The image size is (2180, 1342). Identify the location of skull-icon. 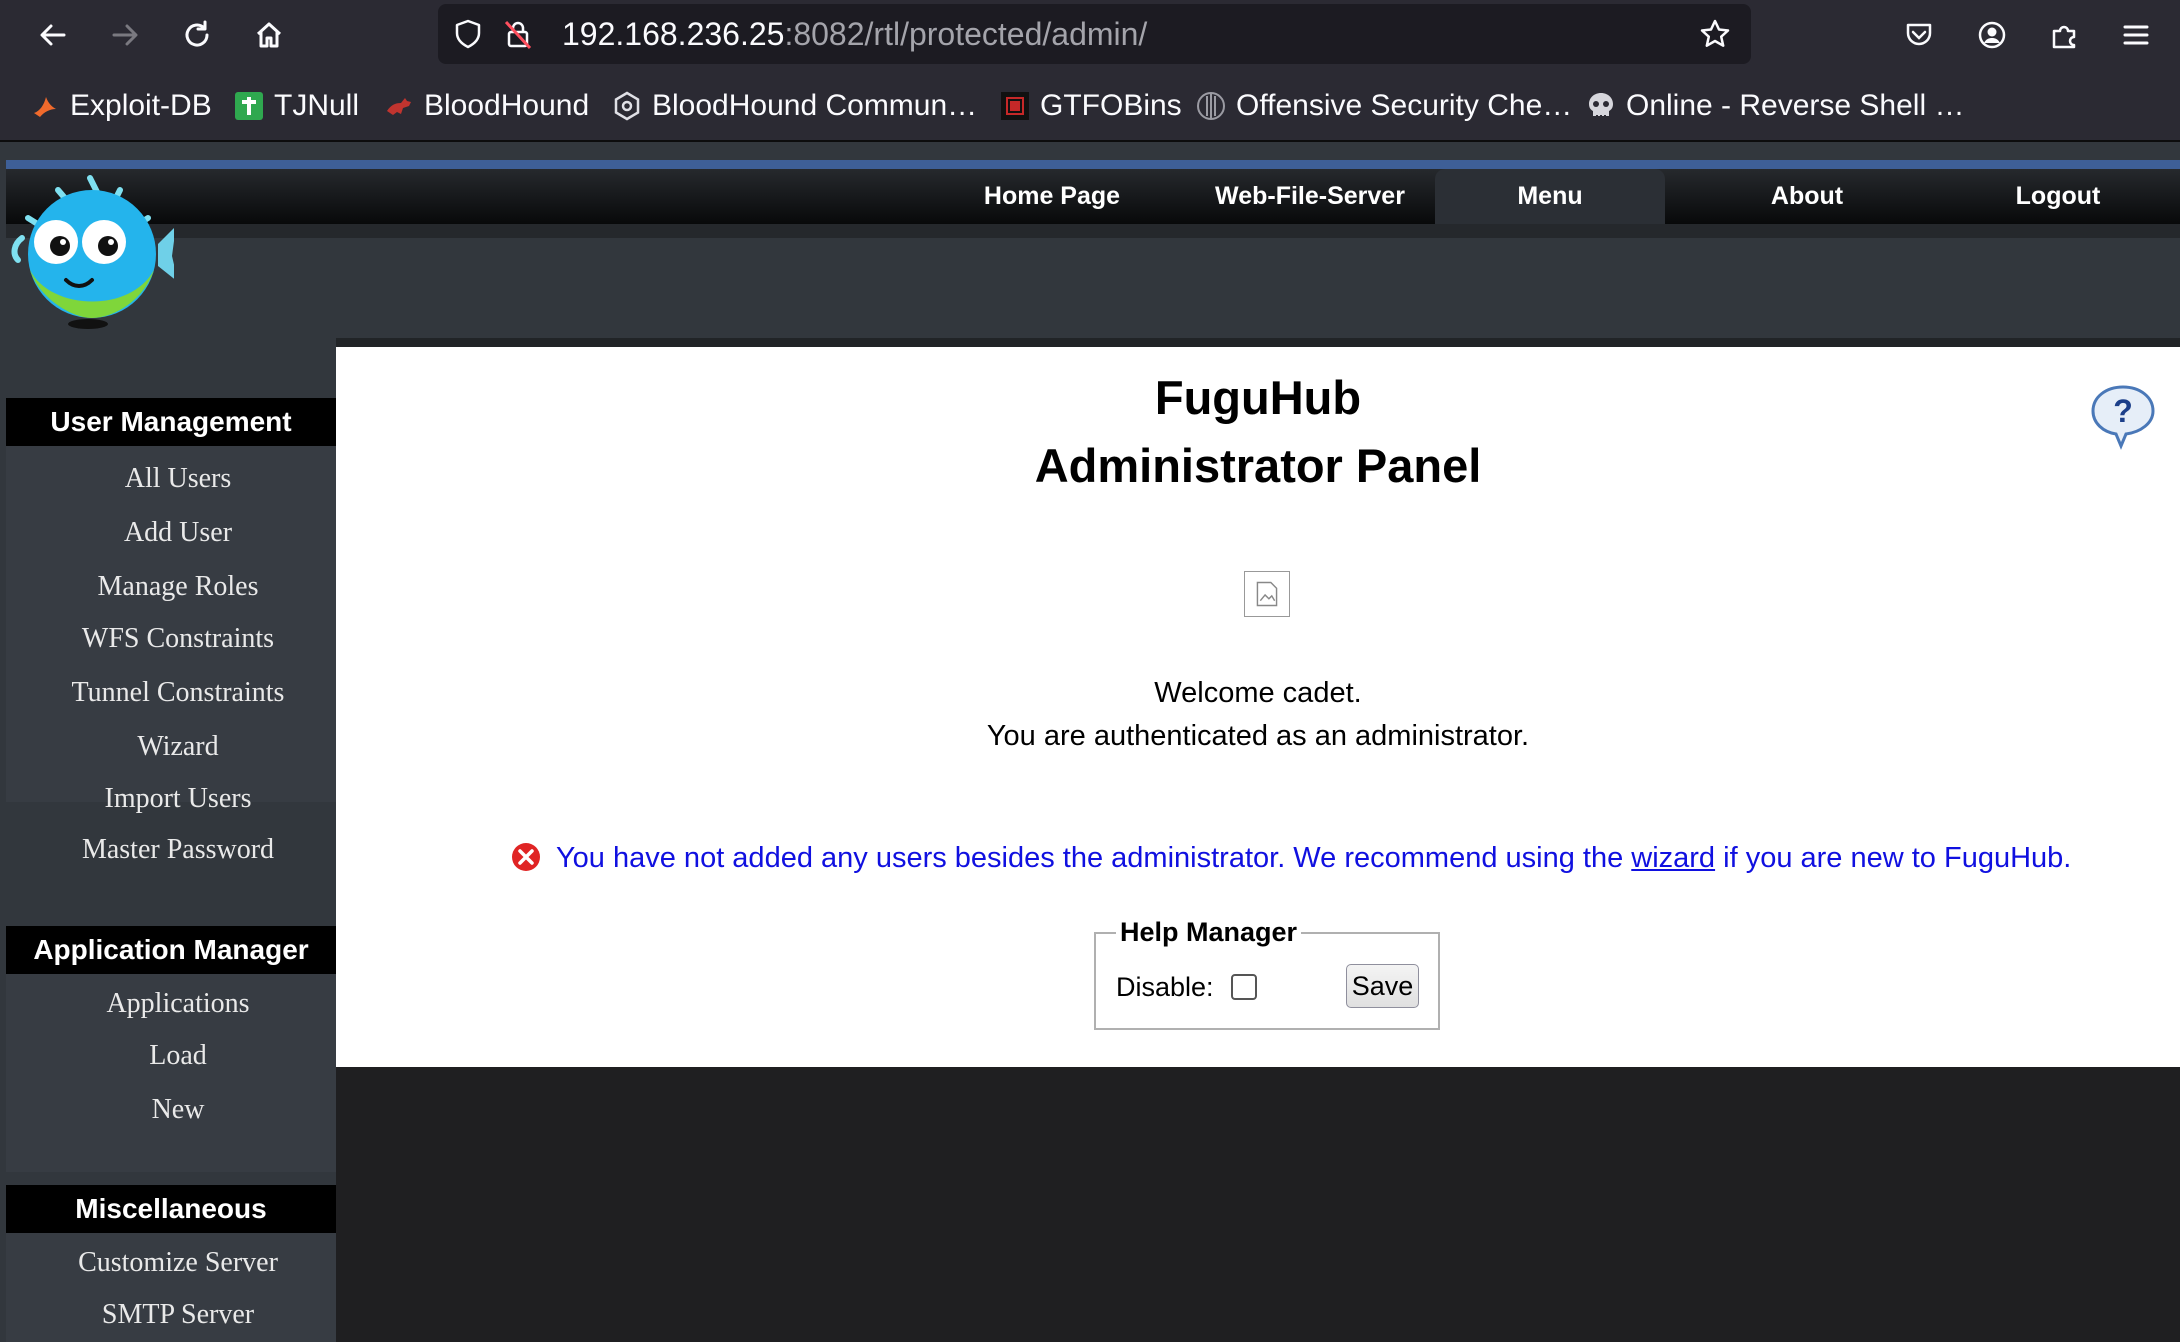
(1601, 105).